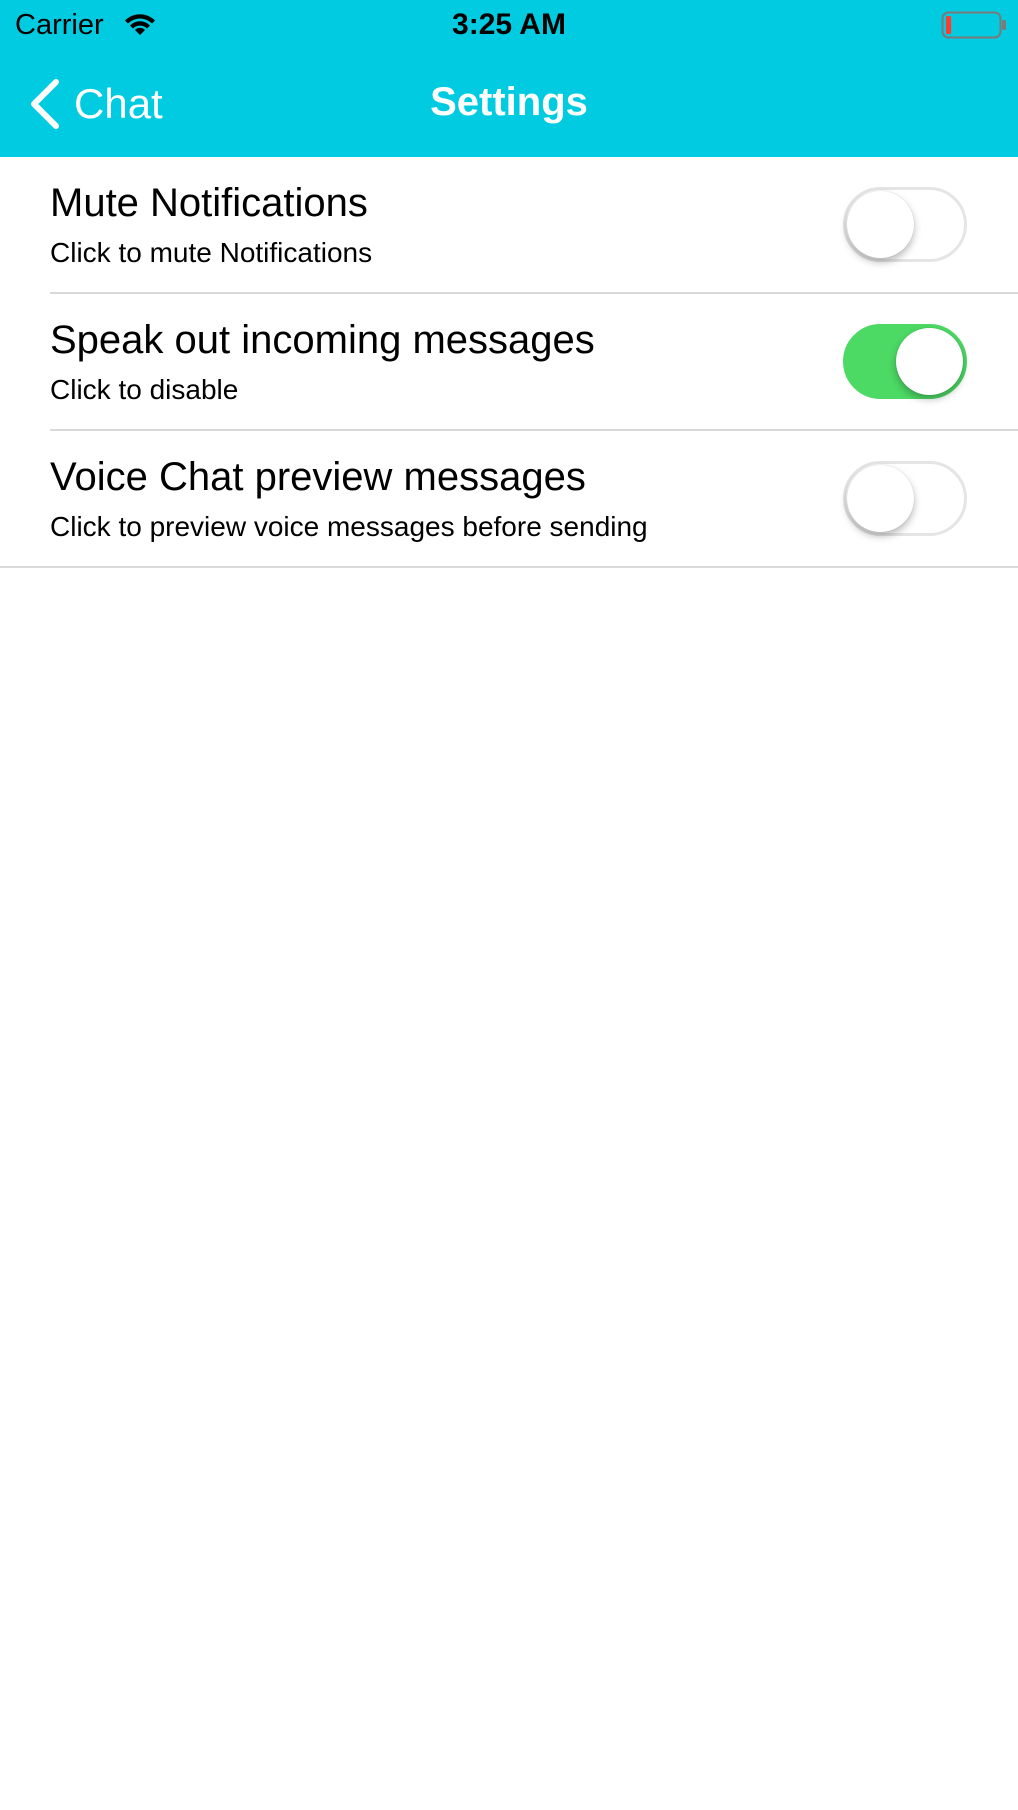  I want to click on mute-notifications-toggle, so click(905, 224).